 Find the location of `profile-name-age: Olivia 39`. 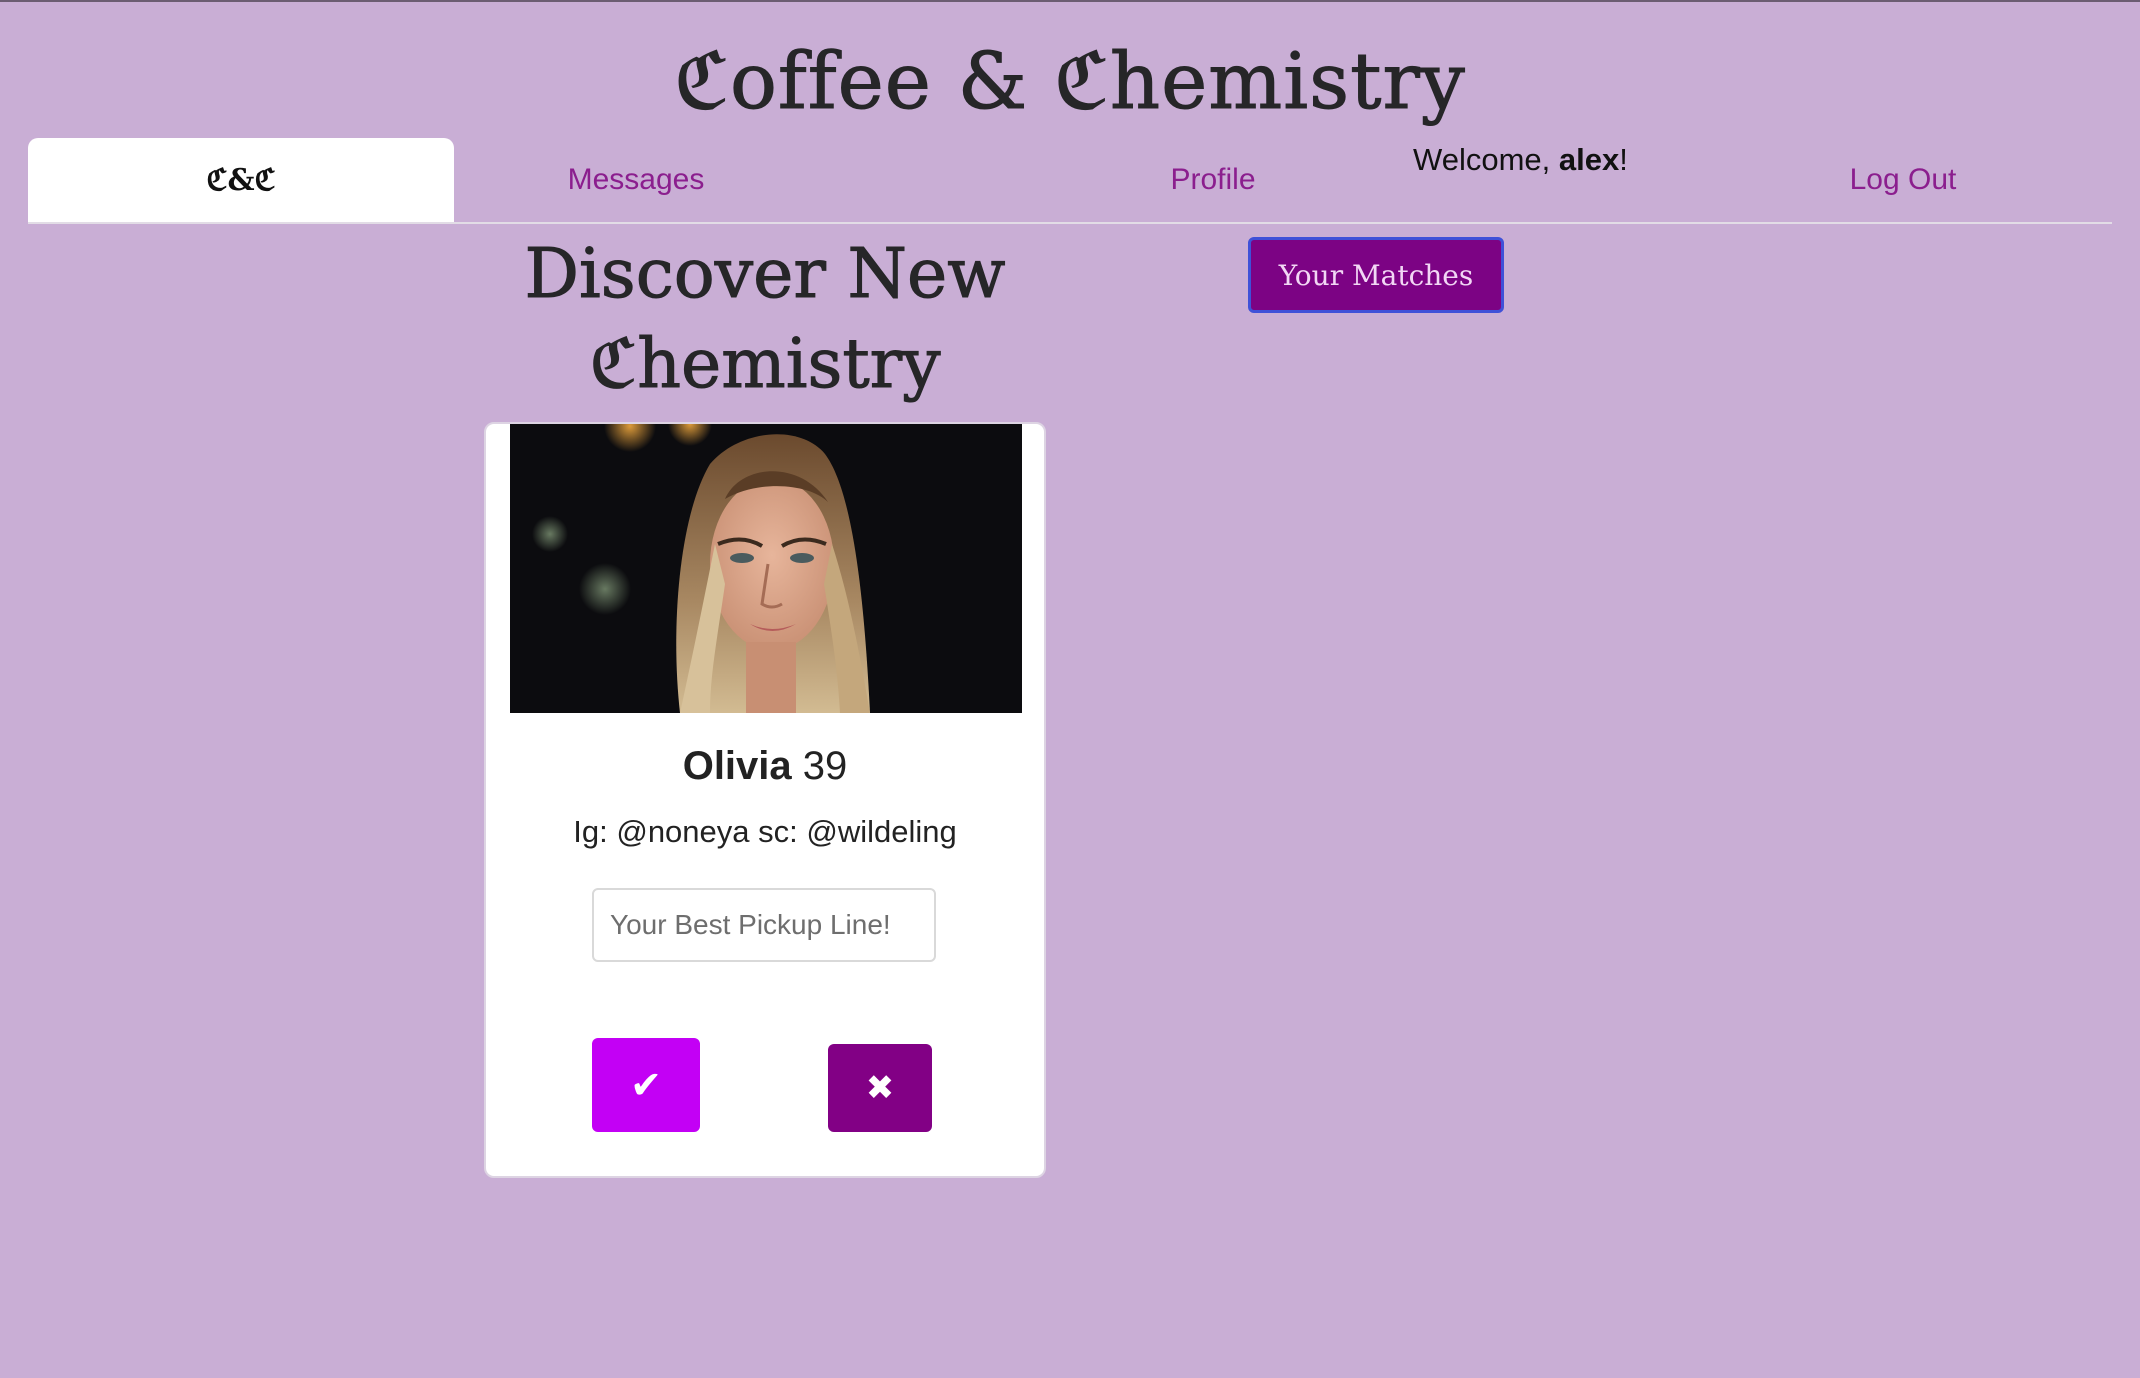

profile-name-age: Olivia 39 is located at coordinates (765, 766).